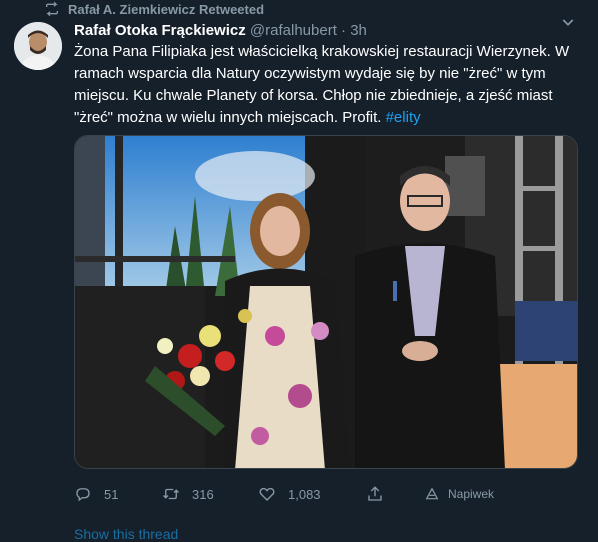 This screenshot has width=598, height=542. I want to click on tip-label: Napiwek, so click(471, 494).